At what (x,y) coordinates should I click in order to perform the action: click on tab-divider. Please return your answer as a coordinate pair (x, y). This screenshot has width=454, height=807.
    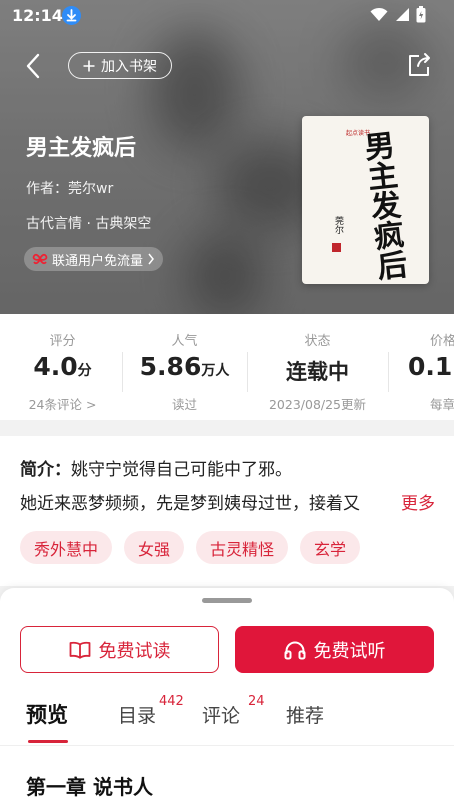
    Looking at the image, I should click on (227, 745).